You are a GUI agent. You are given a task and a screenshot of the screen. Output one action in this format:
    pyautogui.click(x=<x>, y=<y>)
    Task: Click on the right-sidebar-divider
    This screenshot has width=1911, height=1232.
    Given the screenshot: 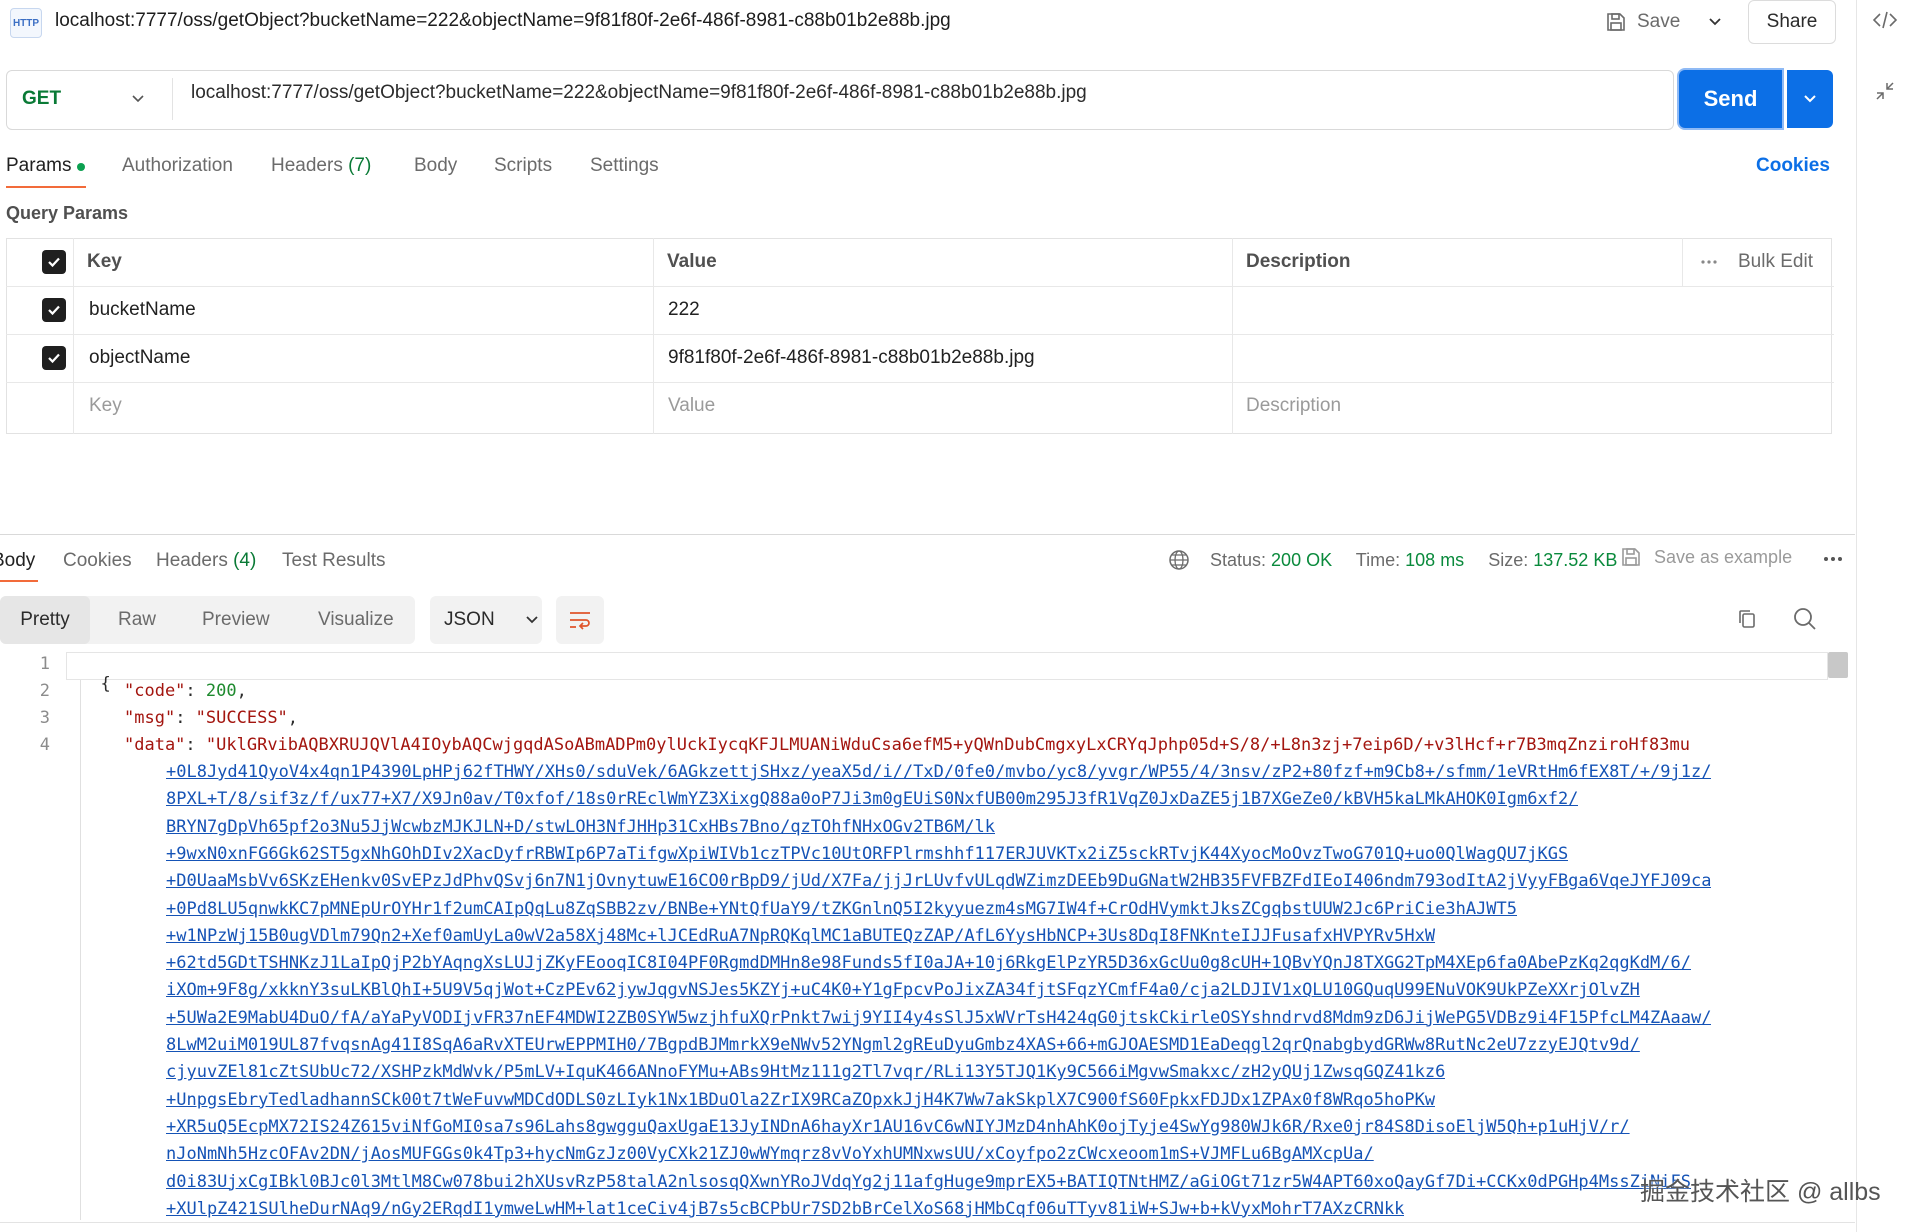 What is the action you would take?
    pyautogui.click(x=1856, y=616)
    